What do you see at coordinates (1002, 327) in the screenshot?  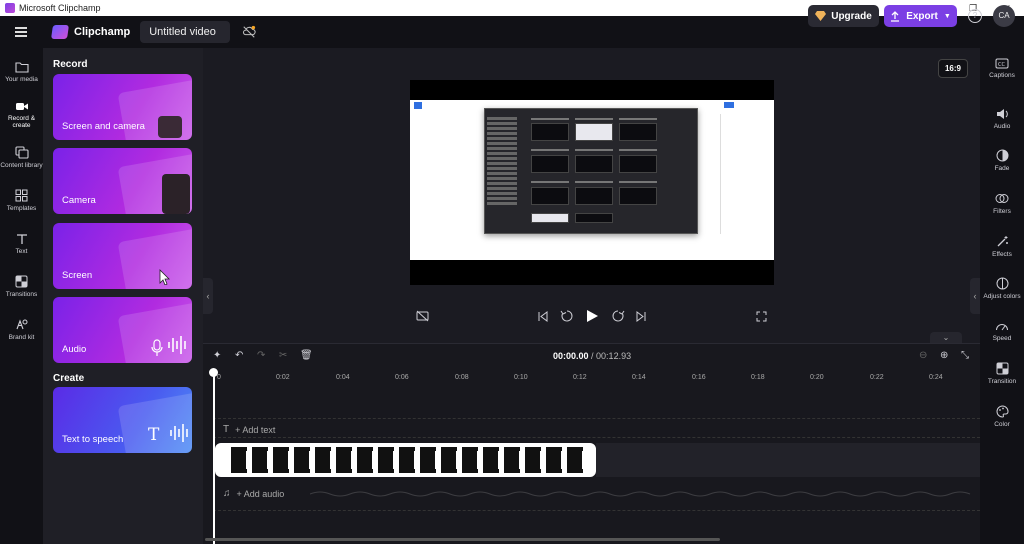 I see `speedometer-icon` at bounding box center [1002, 327].